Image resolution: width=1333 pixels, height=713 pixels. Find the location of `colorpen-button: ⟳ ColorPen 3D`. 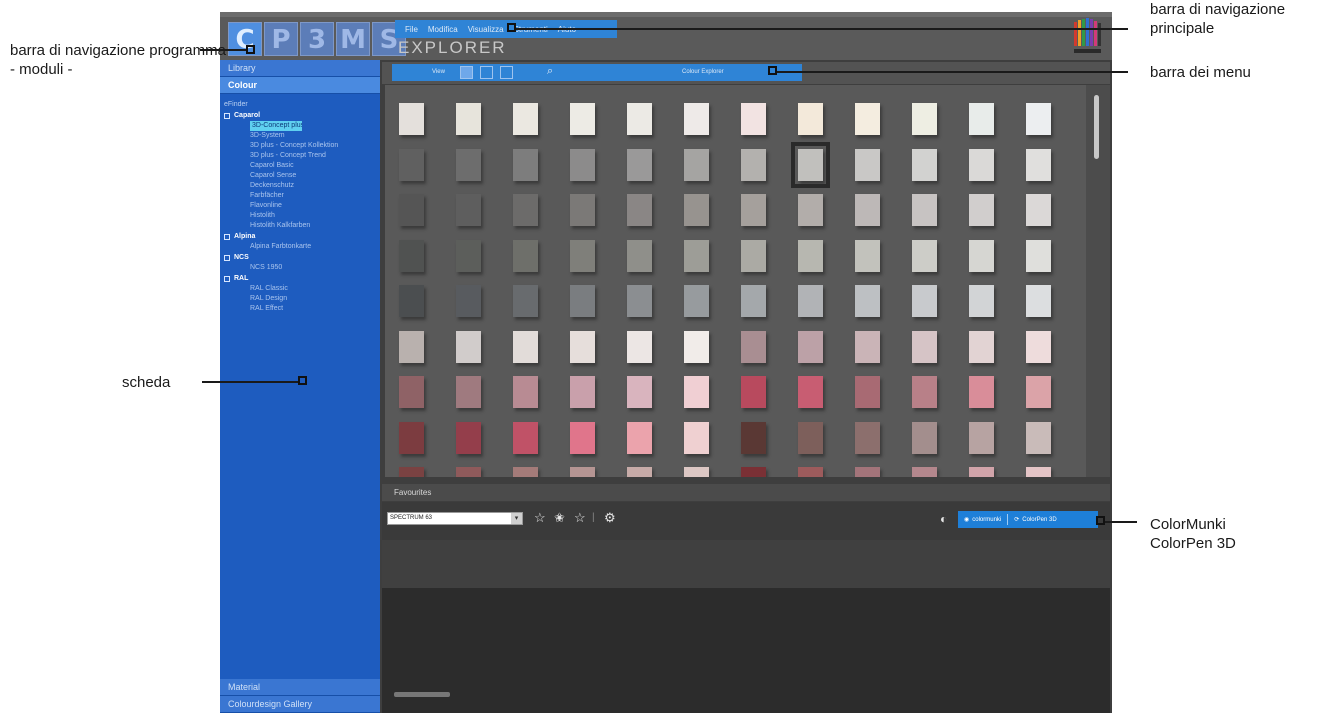

colorpen-button: ⟳ ColorPen 3D is located at coordinates (1035, 520).